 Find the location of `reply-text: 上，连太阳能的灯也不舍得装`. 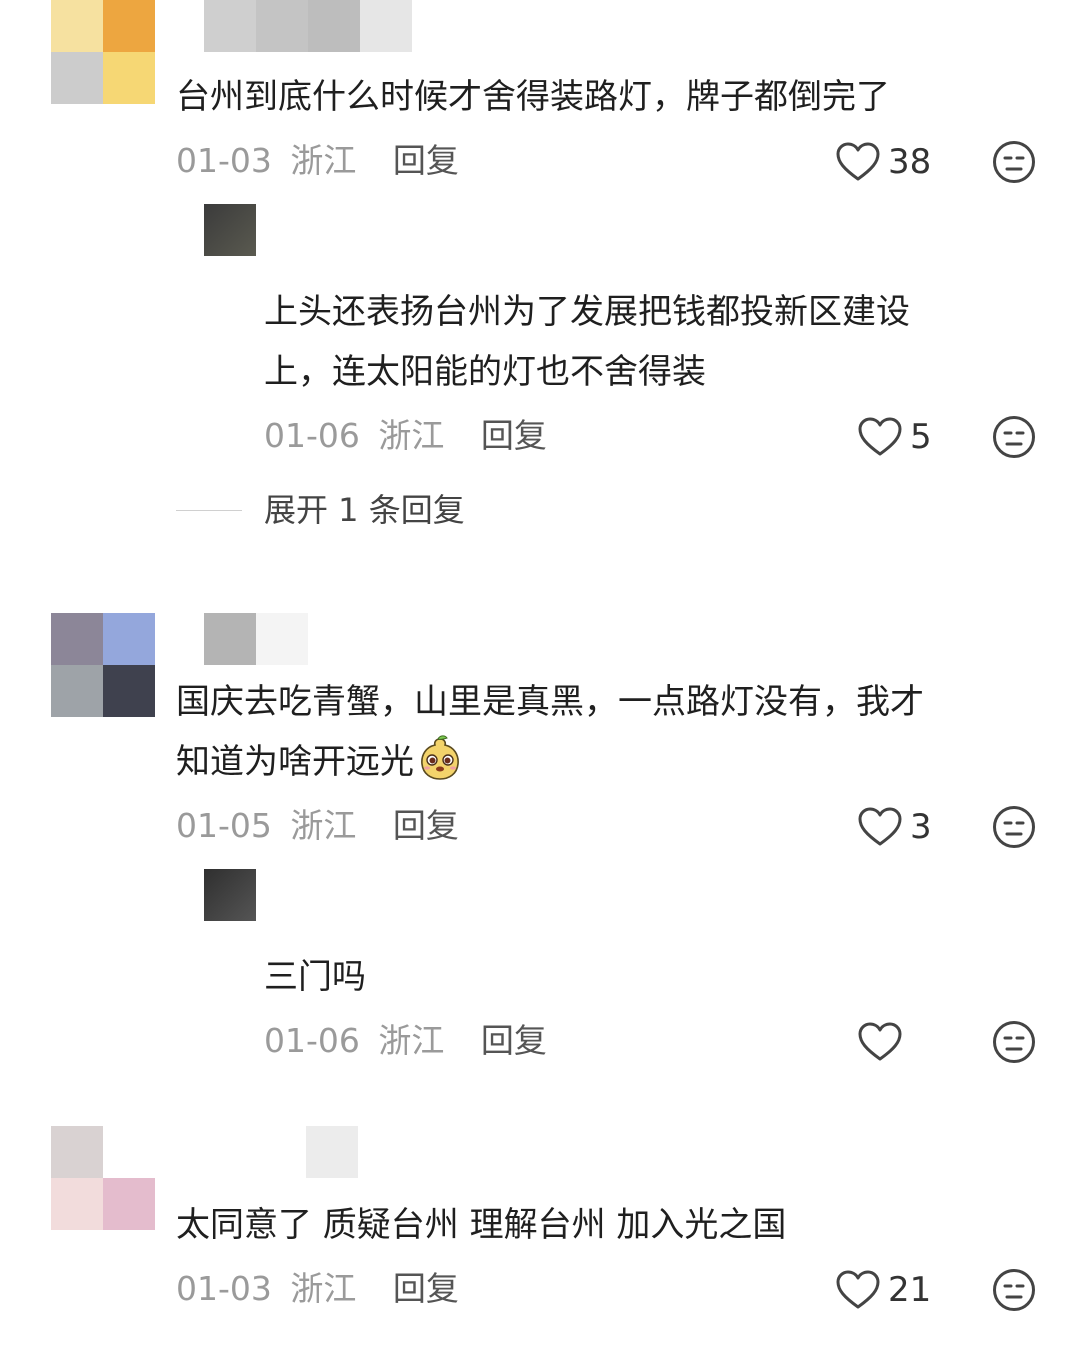

reply-text: 上，连太阳能的灯也不舍得装 is located at coordinates (485, 372).